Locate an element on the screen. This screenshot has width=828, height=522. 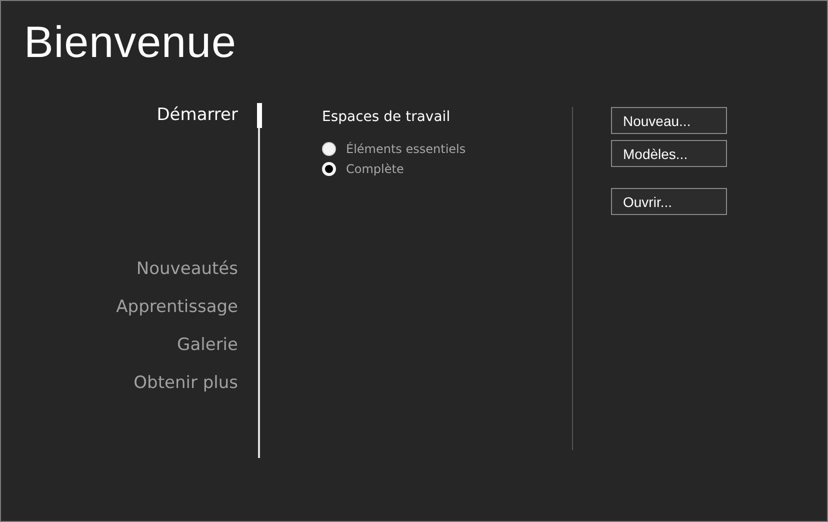
radio-label: Complète is located at coordinates (375, 169).